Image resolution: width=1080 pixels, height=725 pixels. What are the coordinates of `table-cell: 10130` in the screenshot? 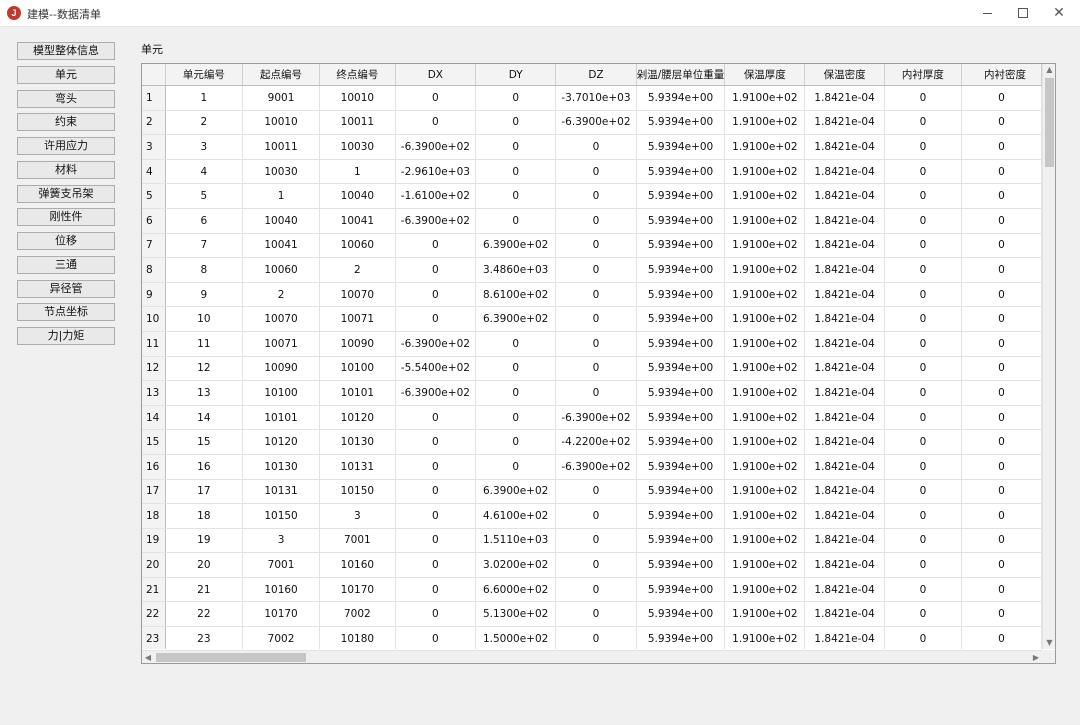 It's located at (357, 442).